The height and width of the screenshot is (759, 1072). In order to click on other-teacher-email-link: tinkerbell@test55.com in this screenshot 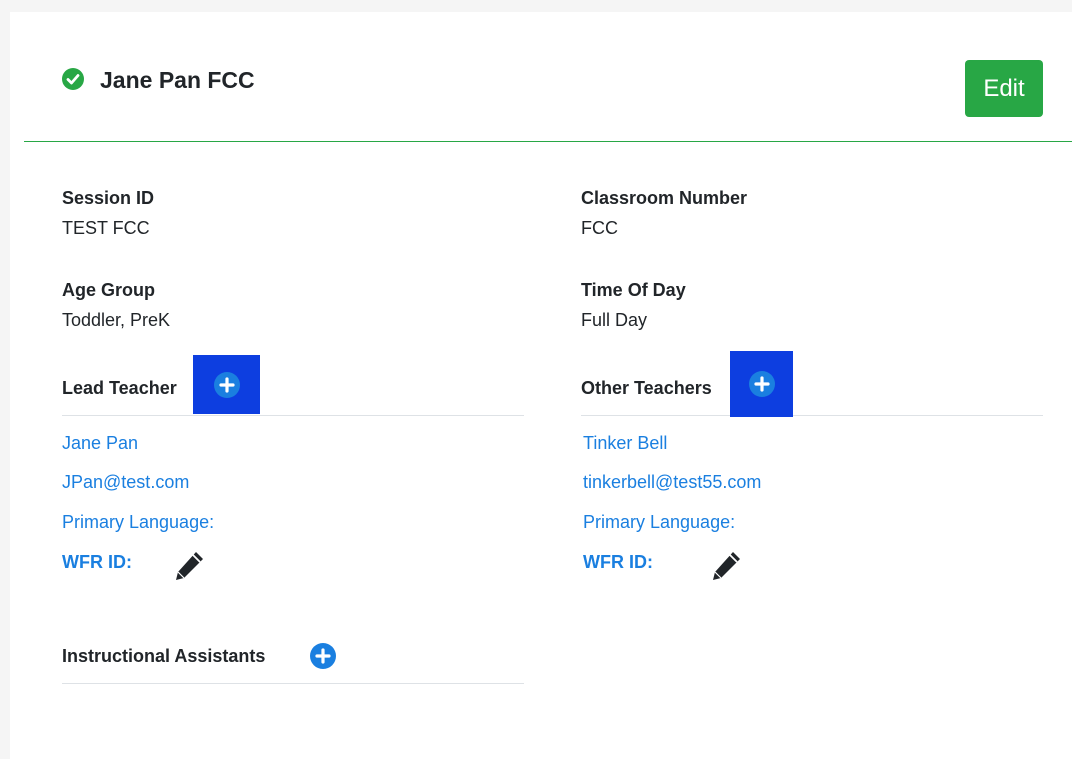, I will do `click(672, 482)`.